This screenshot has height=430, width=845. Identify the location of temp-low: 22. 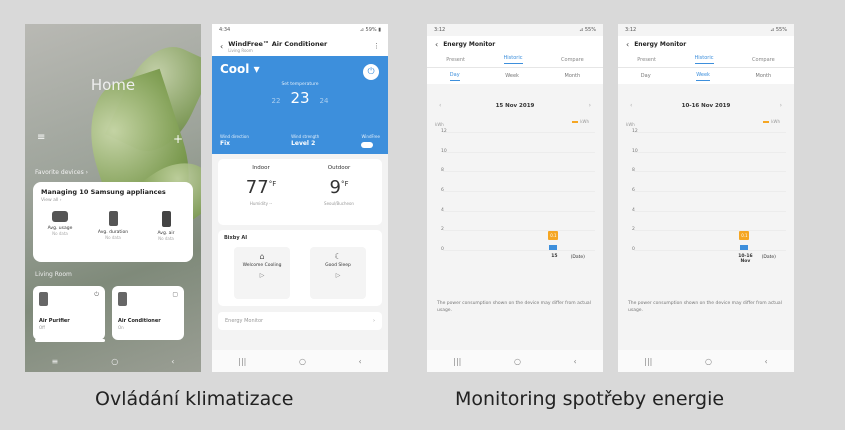
(276, 101).